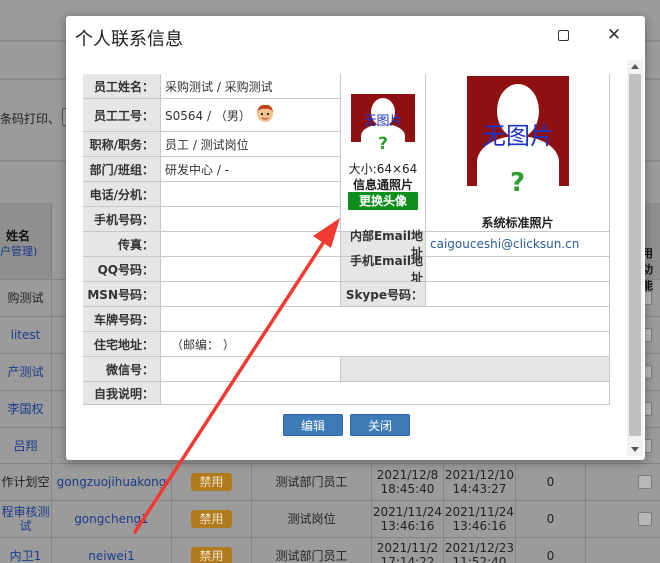  What do you see at coordinates (26, 482) in the screenshot?
I see `bg-row-name: 作计划空` at bounding box center [26, 482].